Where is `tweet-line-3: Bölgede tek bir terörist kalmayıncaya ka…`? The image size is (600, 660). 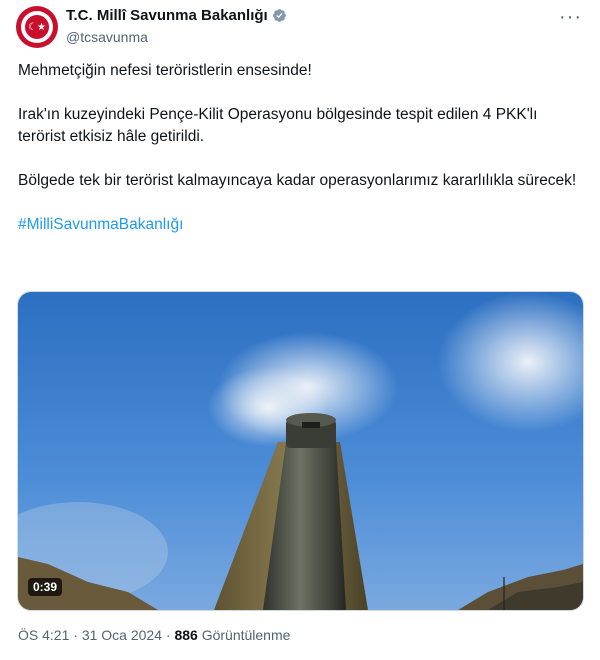
tweet-line-3: Bölgede tek bir terörist kalmayıncaya ka… is located at coordinates (297, 180).